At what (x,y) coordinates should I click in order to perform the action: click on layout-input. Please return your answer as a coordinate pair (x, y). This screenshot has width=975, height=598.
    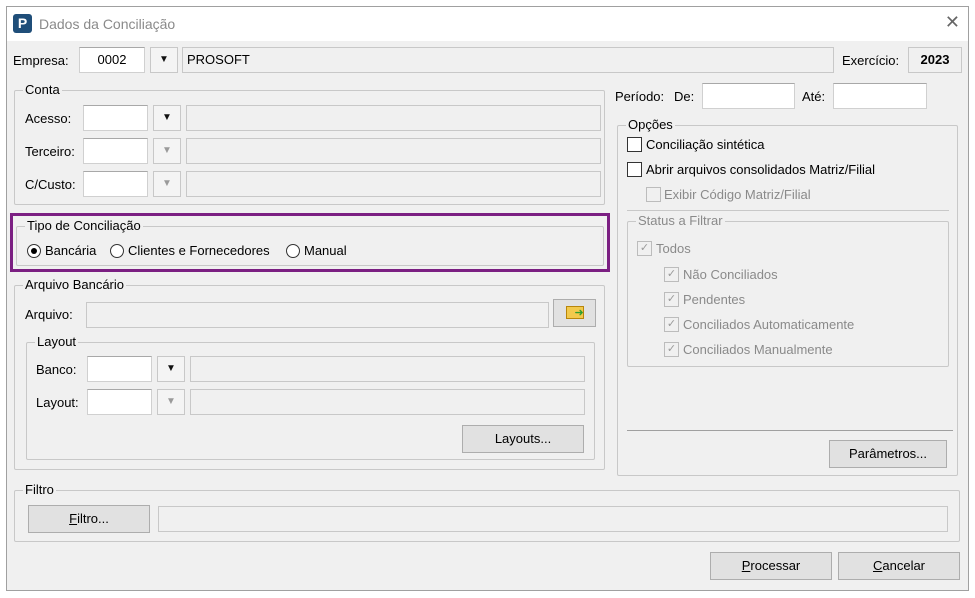
    Looking at the image, I should click on (119, 402).